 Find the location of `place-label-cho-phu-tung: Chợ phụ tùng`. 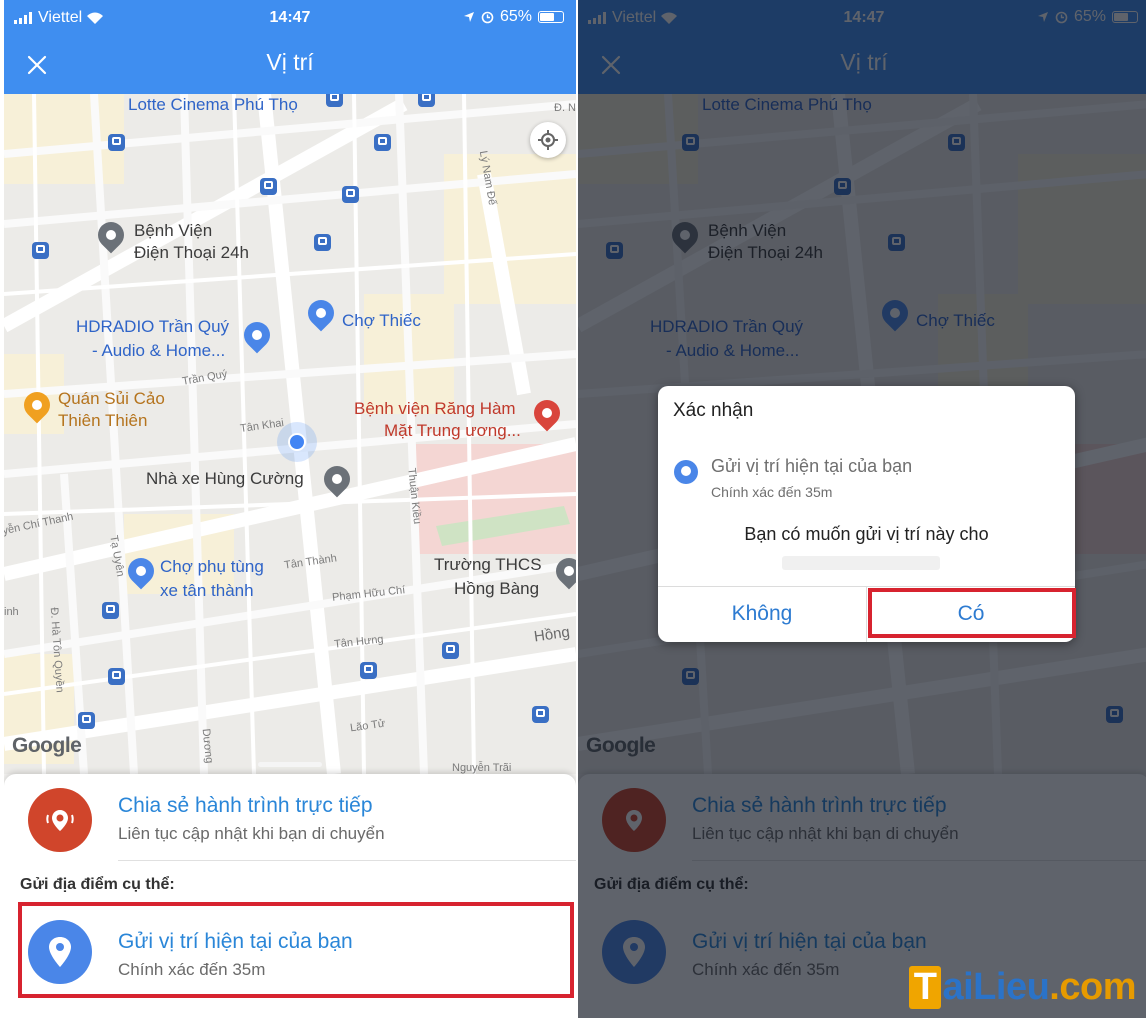

place-label-cho-phu-tung: Chợ phụ tùng is located at coordinates (212, 566).